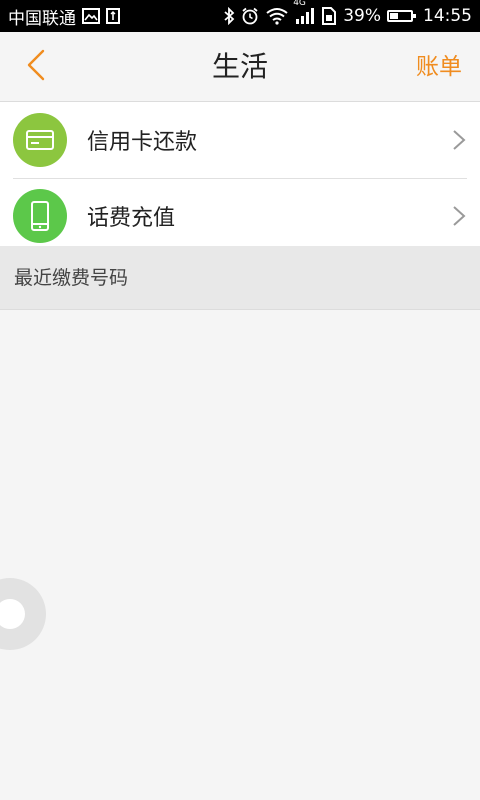 The image size is (480, 800). I want to click on list-item-label: 信用卡还款, so click(142, 142).